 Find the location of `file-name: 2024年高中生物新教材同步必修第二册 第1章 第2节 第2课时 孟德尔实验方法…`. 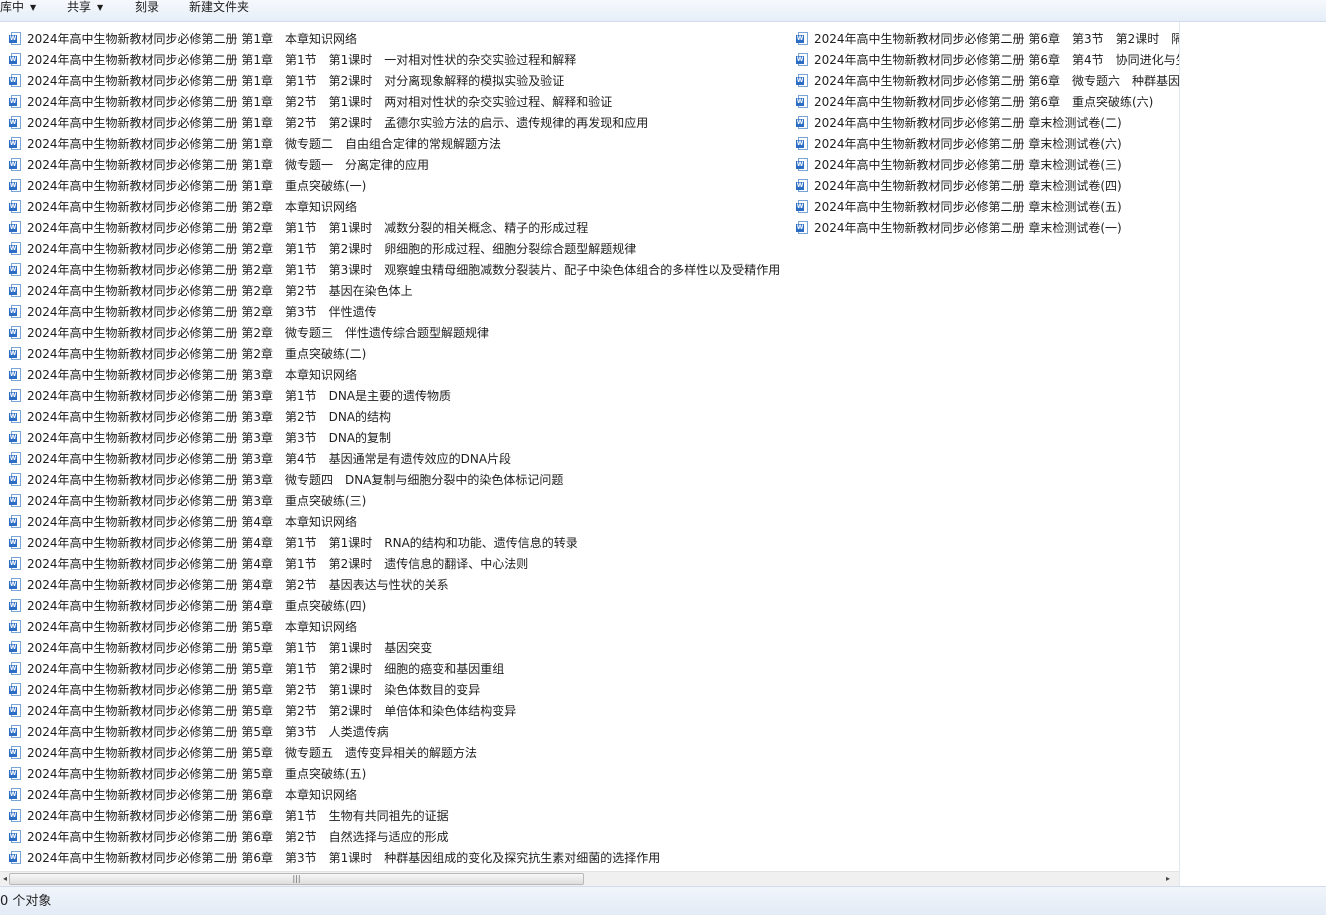

file-name: 2024年高中生物新教材同步必修第二册 第1章 第2节 第2课时 孟德尔实验方法… is located at coordinates (338, 123).